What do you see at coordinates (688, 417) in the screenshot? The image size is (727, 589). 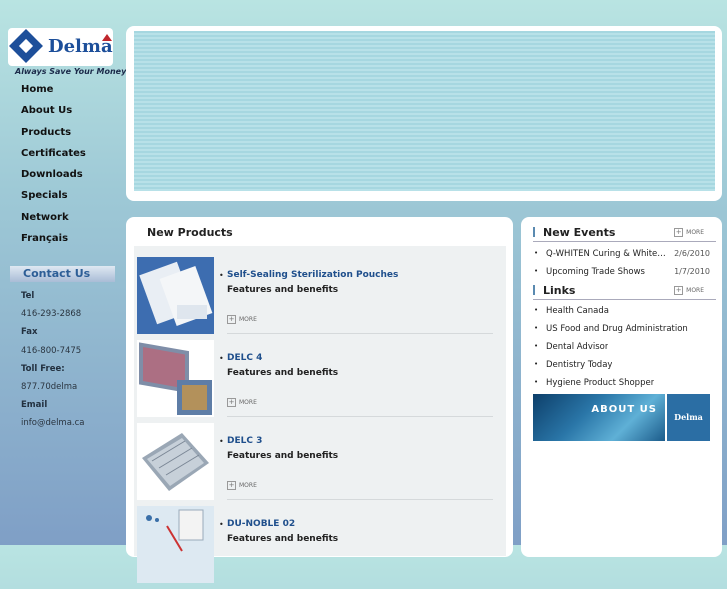 I see `about-logo: Delma` at bounding box center [688, 417].